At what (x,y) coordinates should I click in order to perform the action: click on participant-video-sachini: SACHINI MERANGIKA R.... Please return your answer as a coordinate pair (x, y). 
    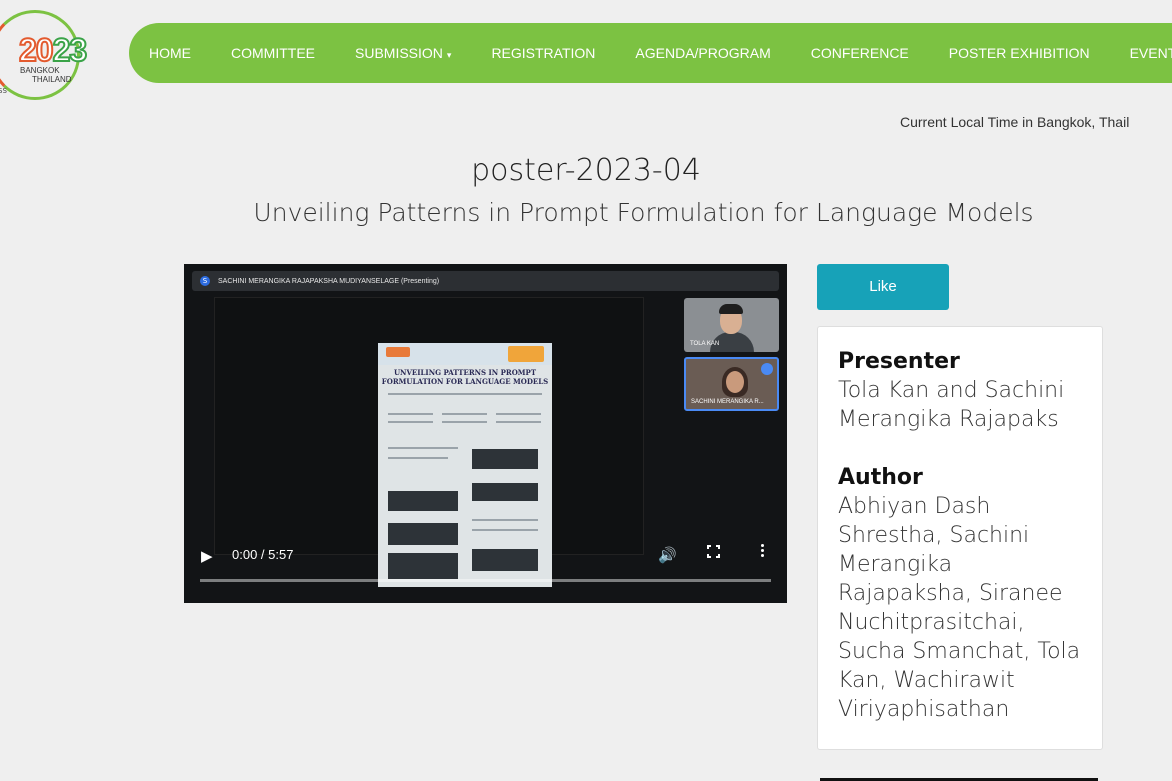
    Looking at the image, I should click on (731, 384).